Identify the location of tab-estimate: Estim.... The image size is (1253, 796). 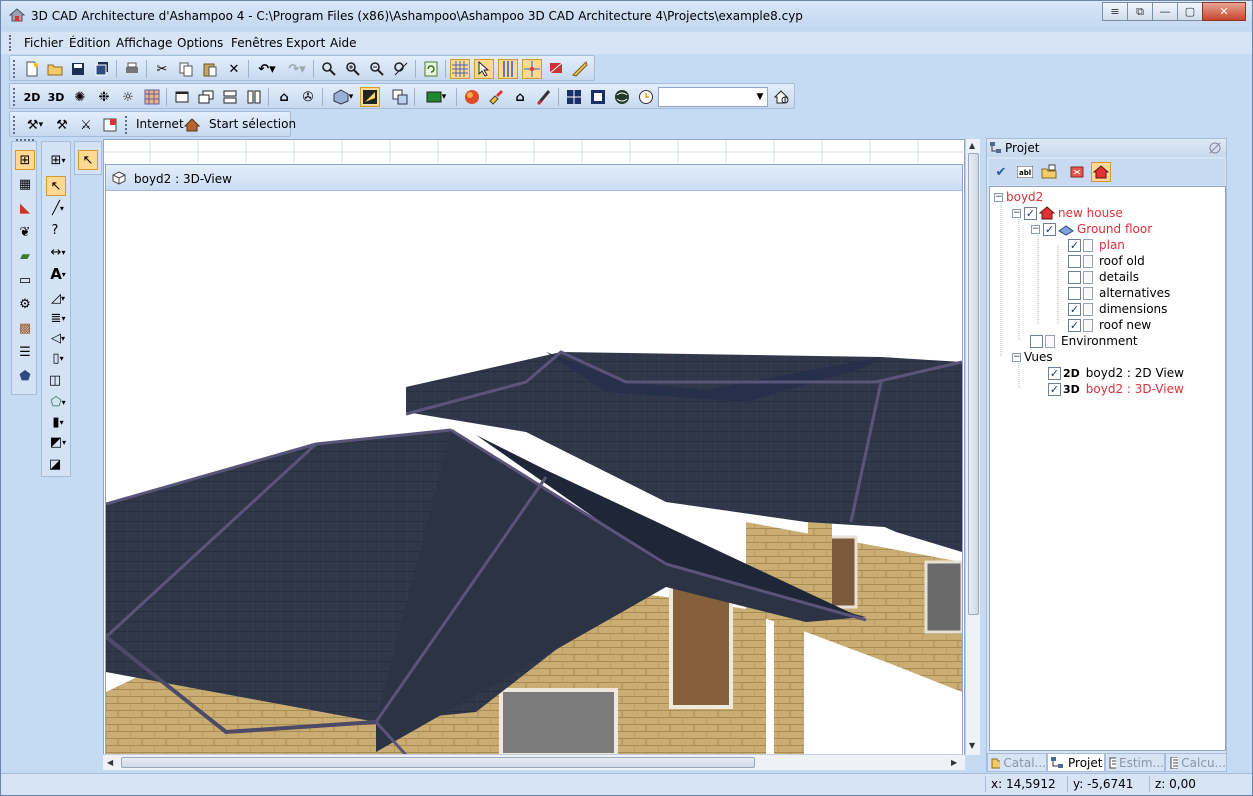
(1135, 762).